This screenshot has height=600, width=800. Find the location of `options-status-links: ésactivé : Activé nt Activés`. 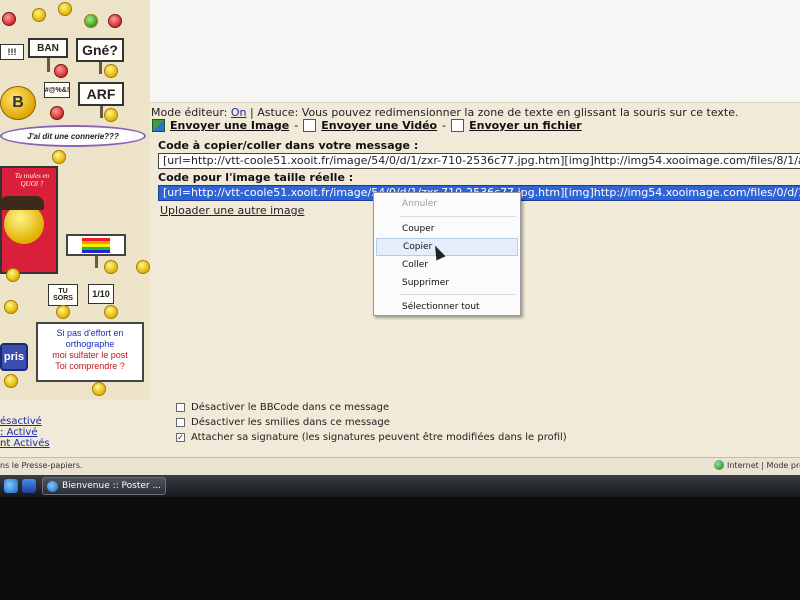

options-status-links: ésactivé : Activé nt Activés is located at coordinates (30, 432).